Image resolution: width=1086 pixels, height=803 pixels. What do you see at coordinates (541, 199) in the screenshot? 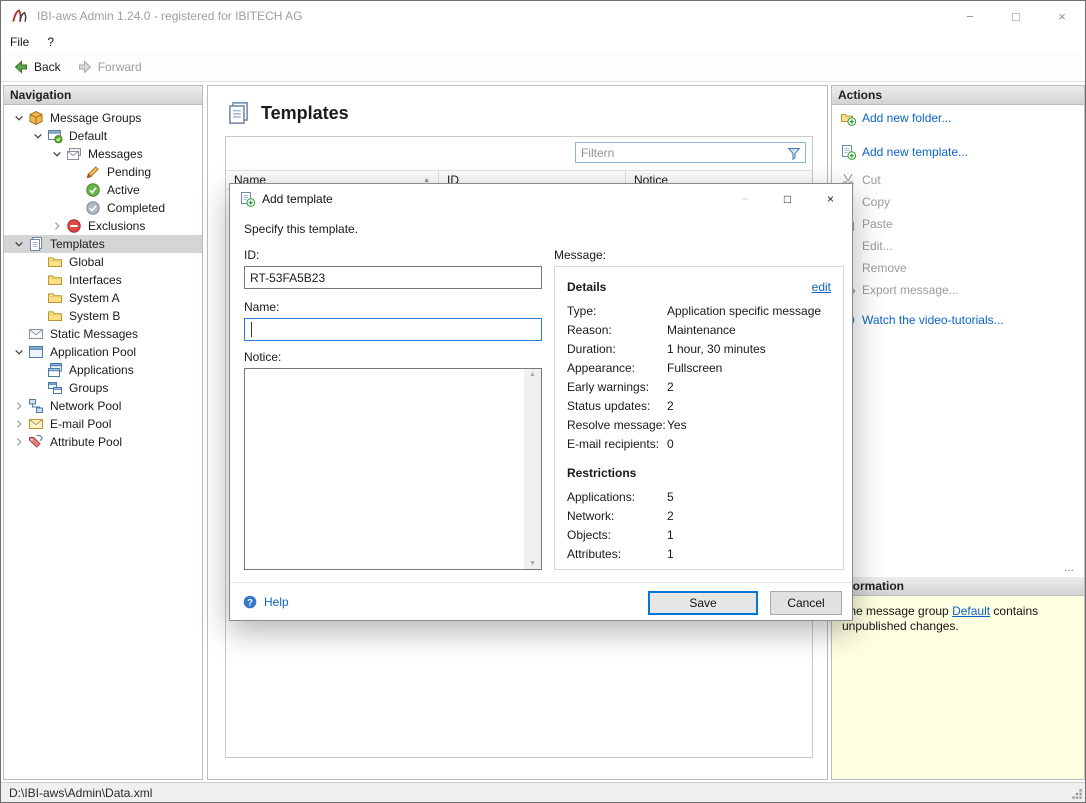
I see `dialog-titlebar: Add template − □ ×` at bounding box center [541, 199].